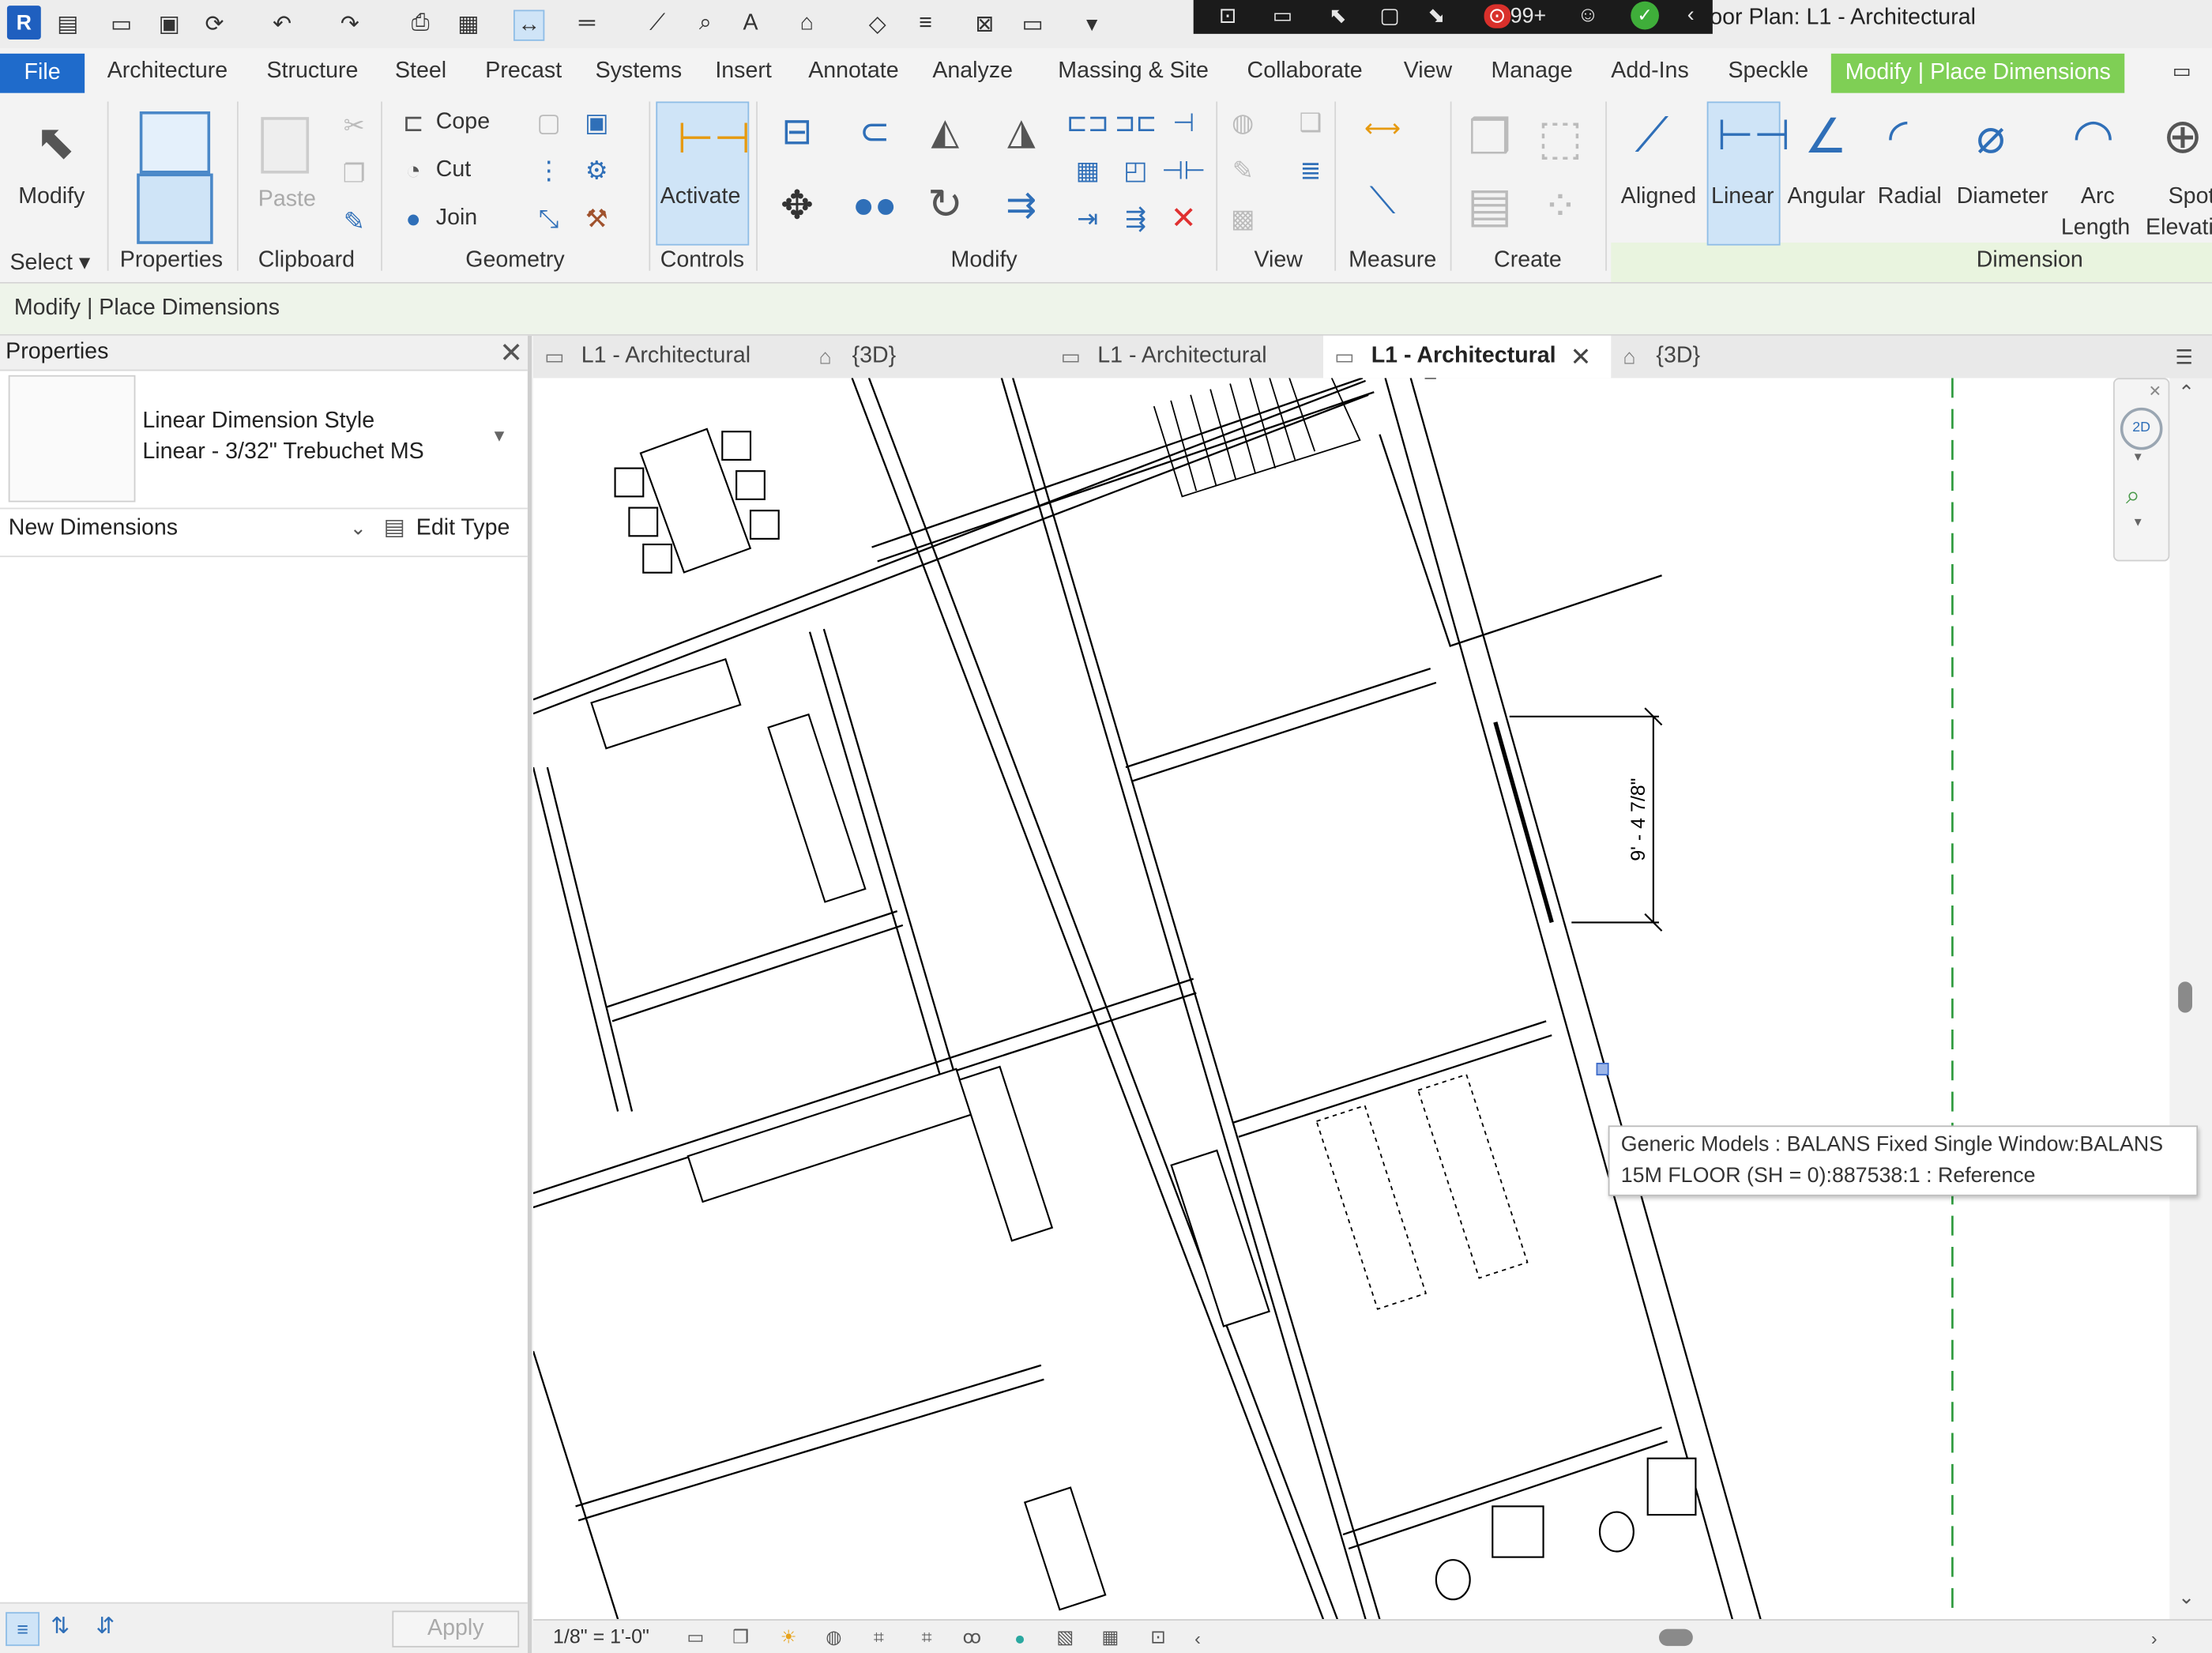 The height and width of the screenshot is (1653, 2212). I want to click on cope-label: Cope, so click(463, 123).